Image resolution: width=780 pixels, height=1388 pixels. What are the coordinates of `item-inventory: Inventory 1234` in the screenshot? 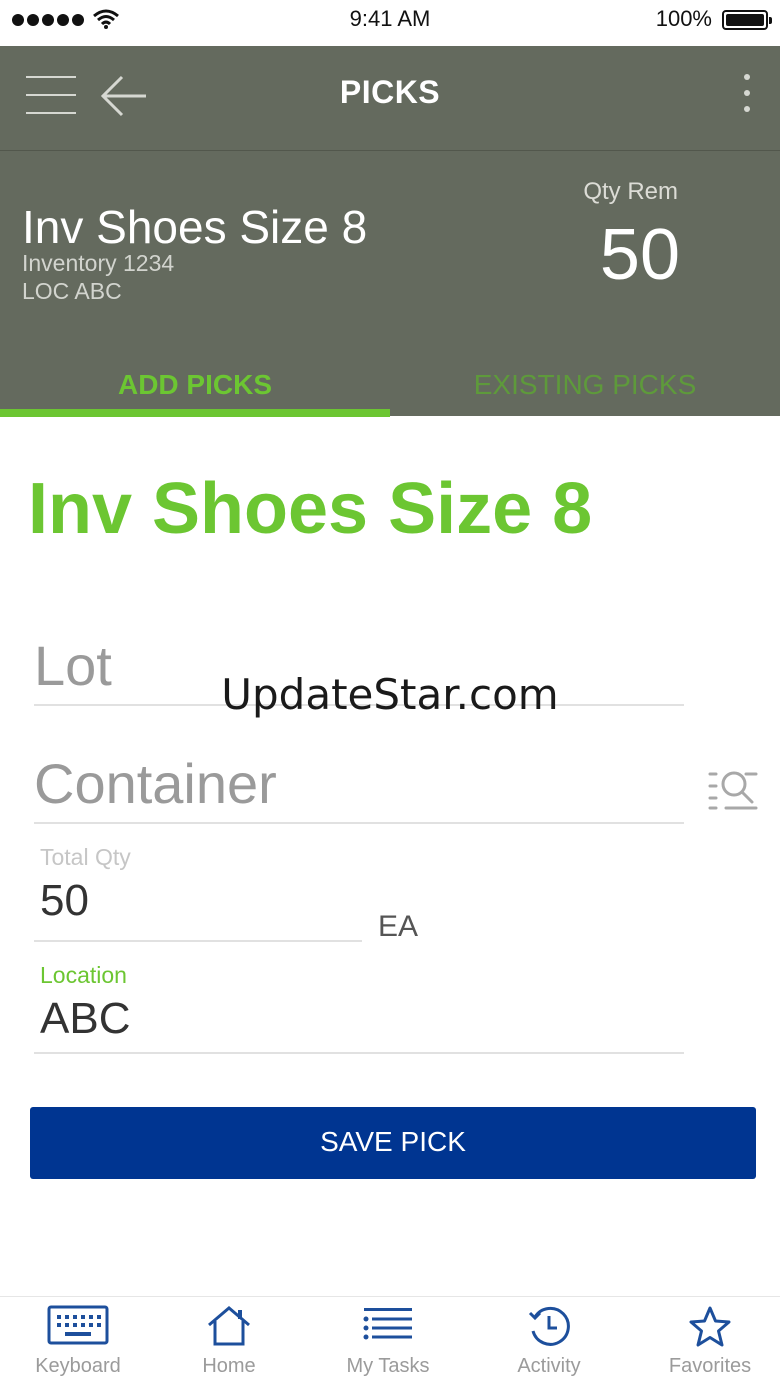 It's located at (98, 263).